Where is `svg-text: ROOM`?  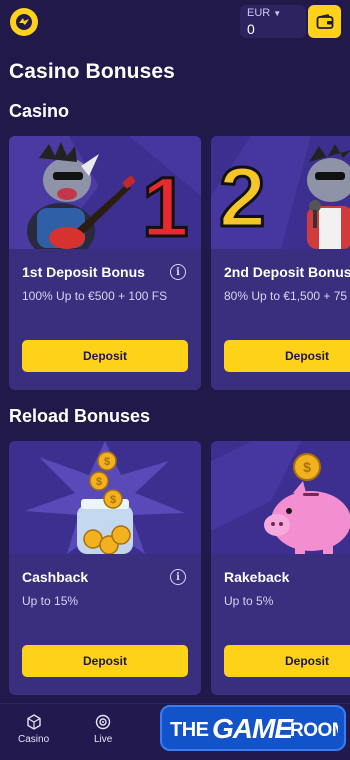
svg-text: ROOM is located at coordinates (314, 730).